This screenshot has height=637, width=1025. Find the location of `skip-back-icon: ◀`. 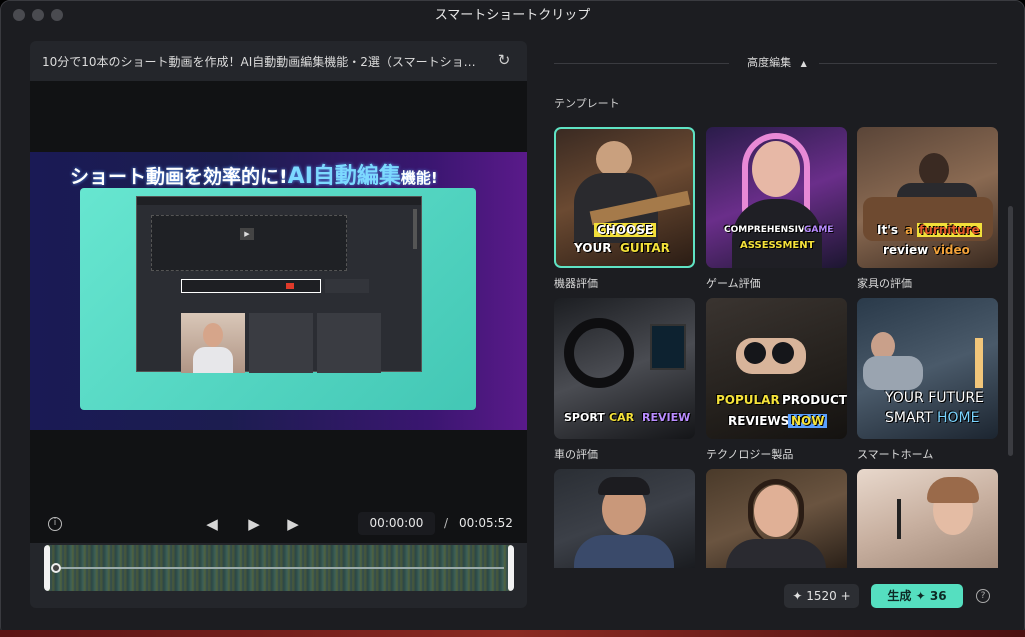

skip-back-icon: ◀ is located at coordinates (212, 524).